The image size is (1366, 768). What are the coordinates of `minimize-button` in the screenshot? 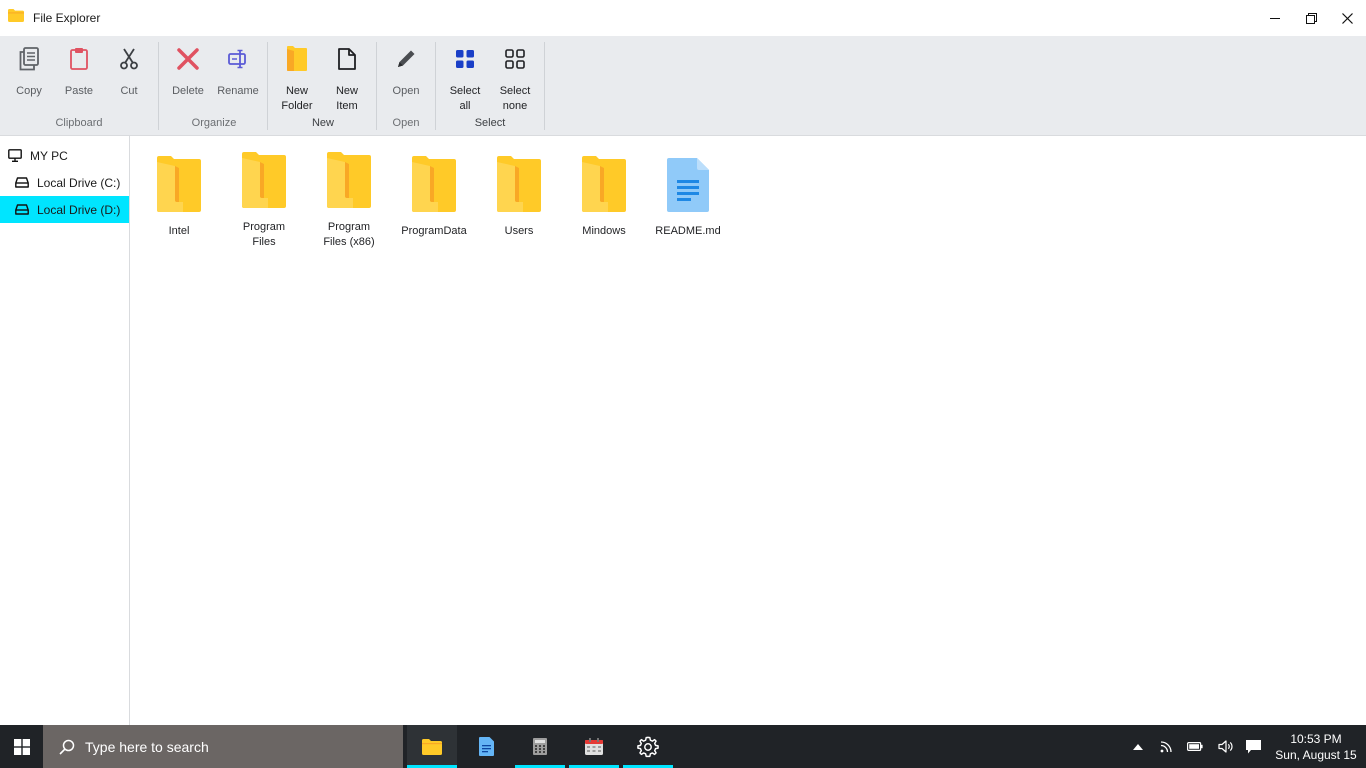 It's located at (1275, 18).